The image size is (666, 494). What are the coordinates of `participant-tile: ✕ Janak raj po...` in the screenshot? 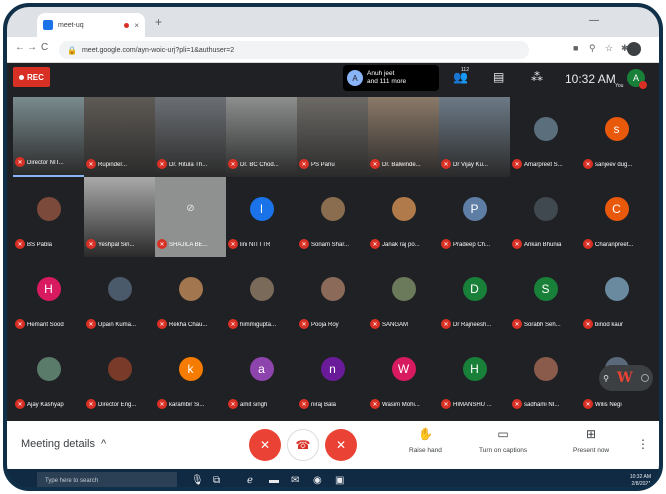 It's located at (403, 217).